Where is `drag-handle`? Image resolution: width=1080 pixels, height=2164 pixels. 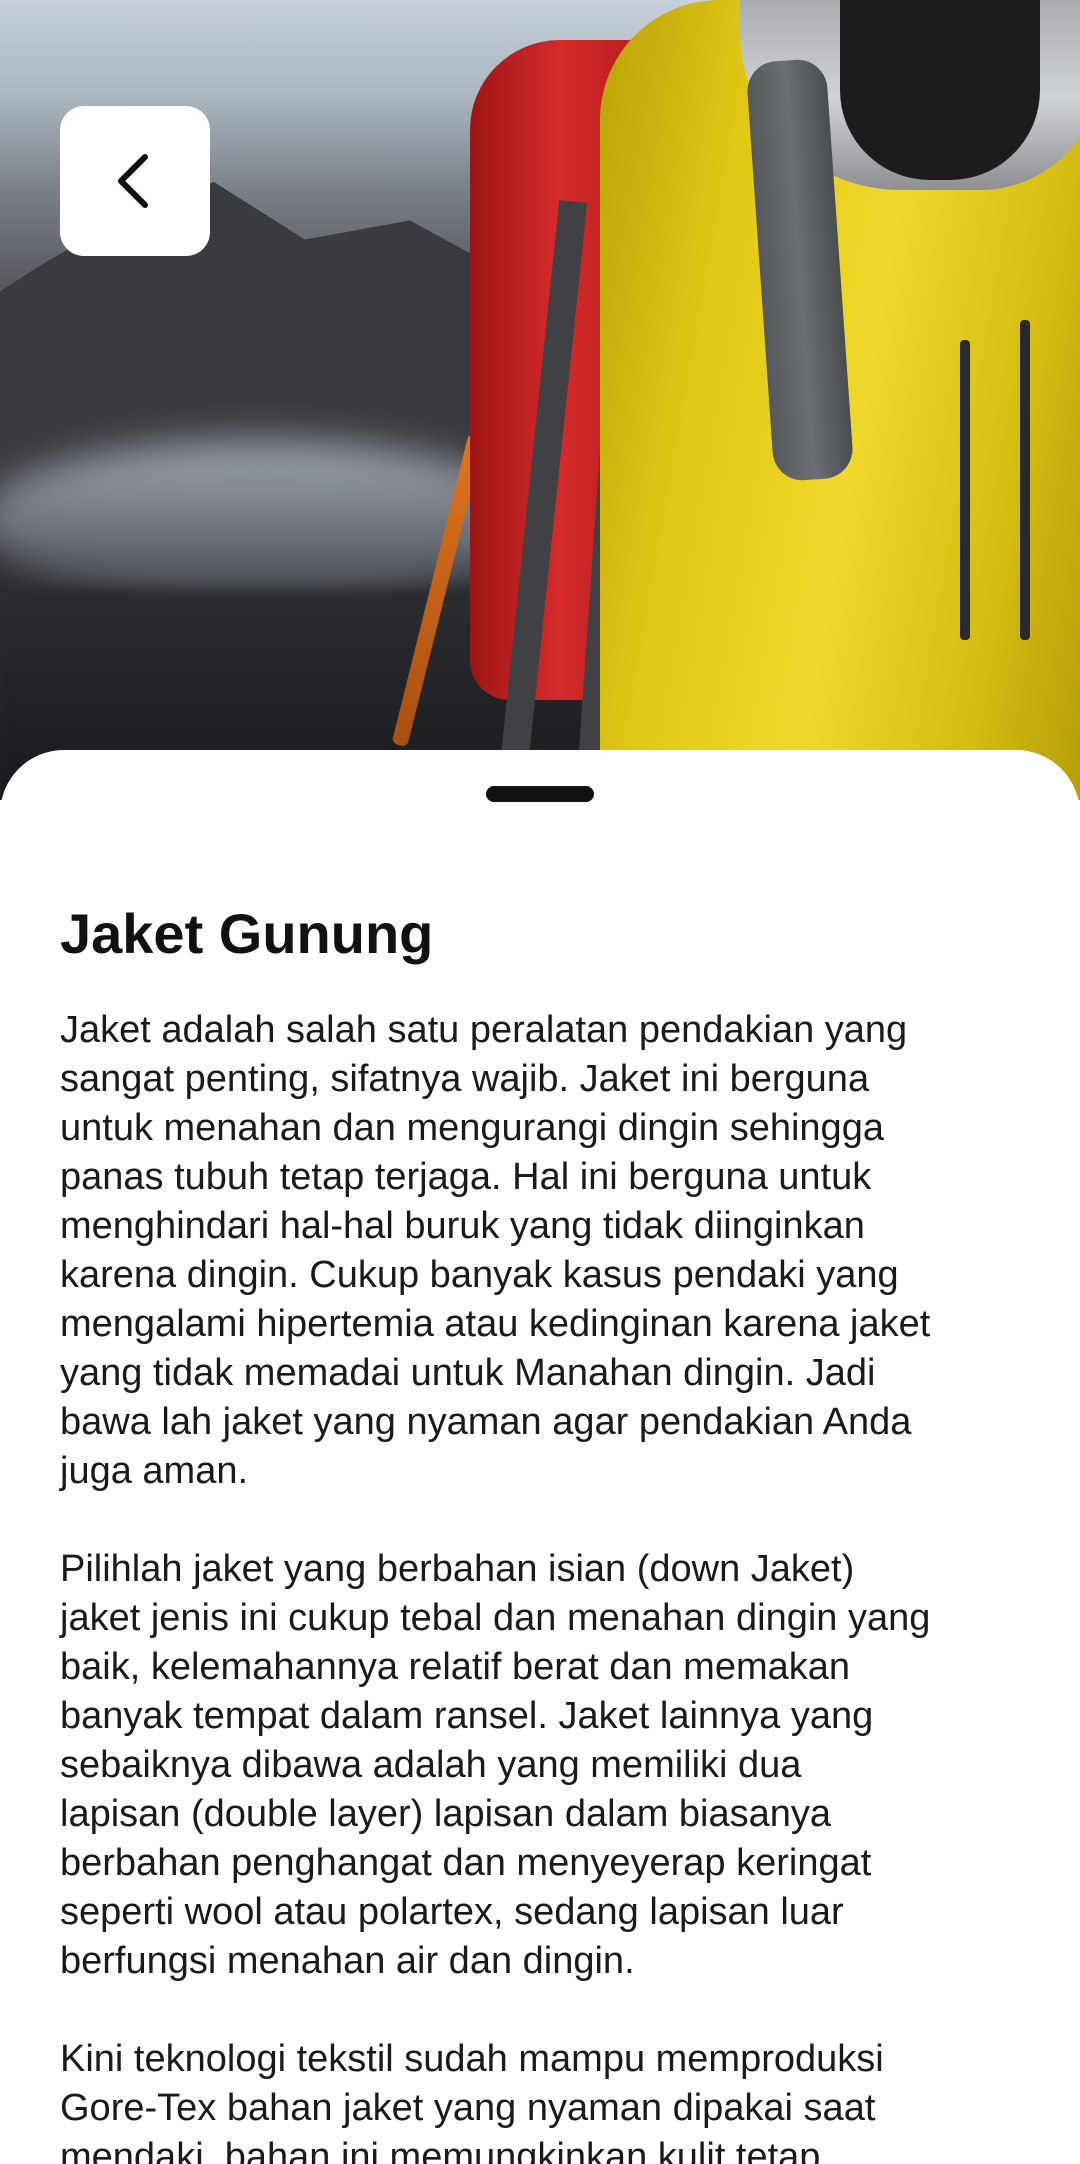 drag-handle is located at coordinates (540, 794).